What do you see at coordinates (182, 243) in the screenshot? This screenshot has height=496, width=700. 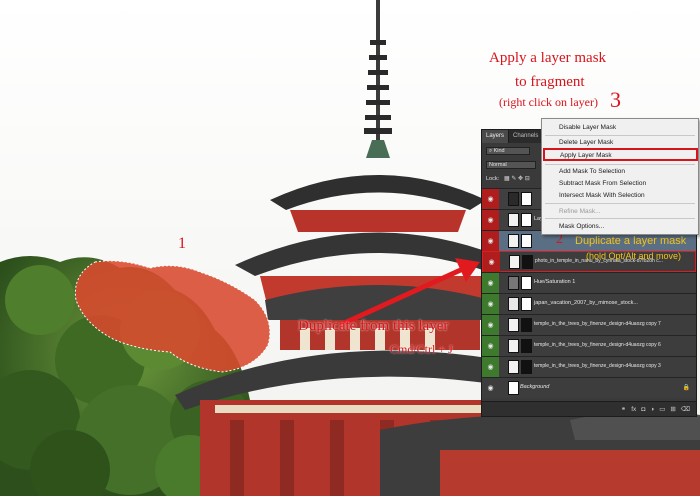 I see `step1-number: 1` at bounding box center [182, 243].